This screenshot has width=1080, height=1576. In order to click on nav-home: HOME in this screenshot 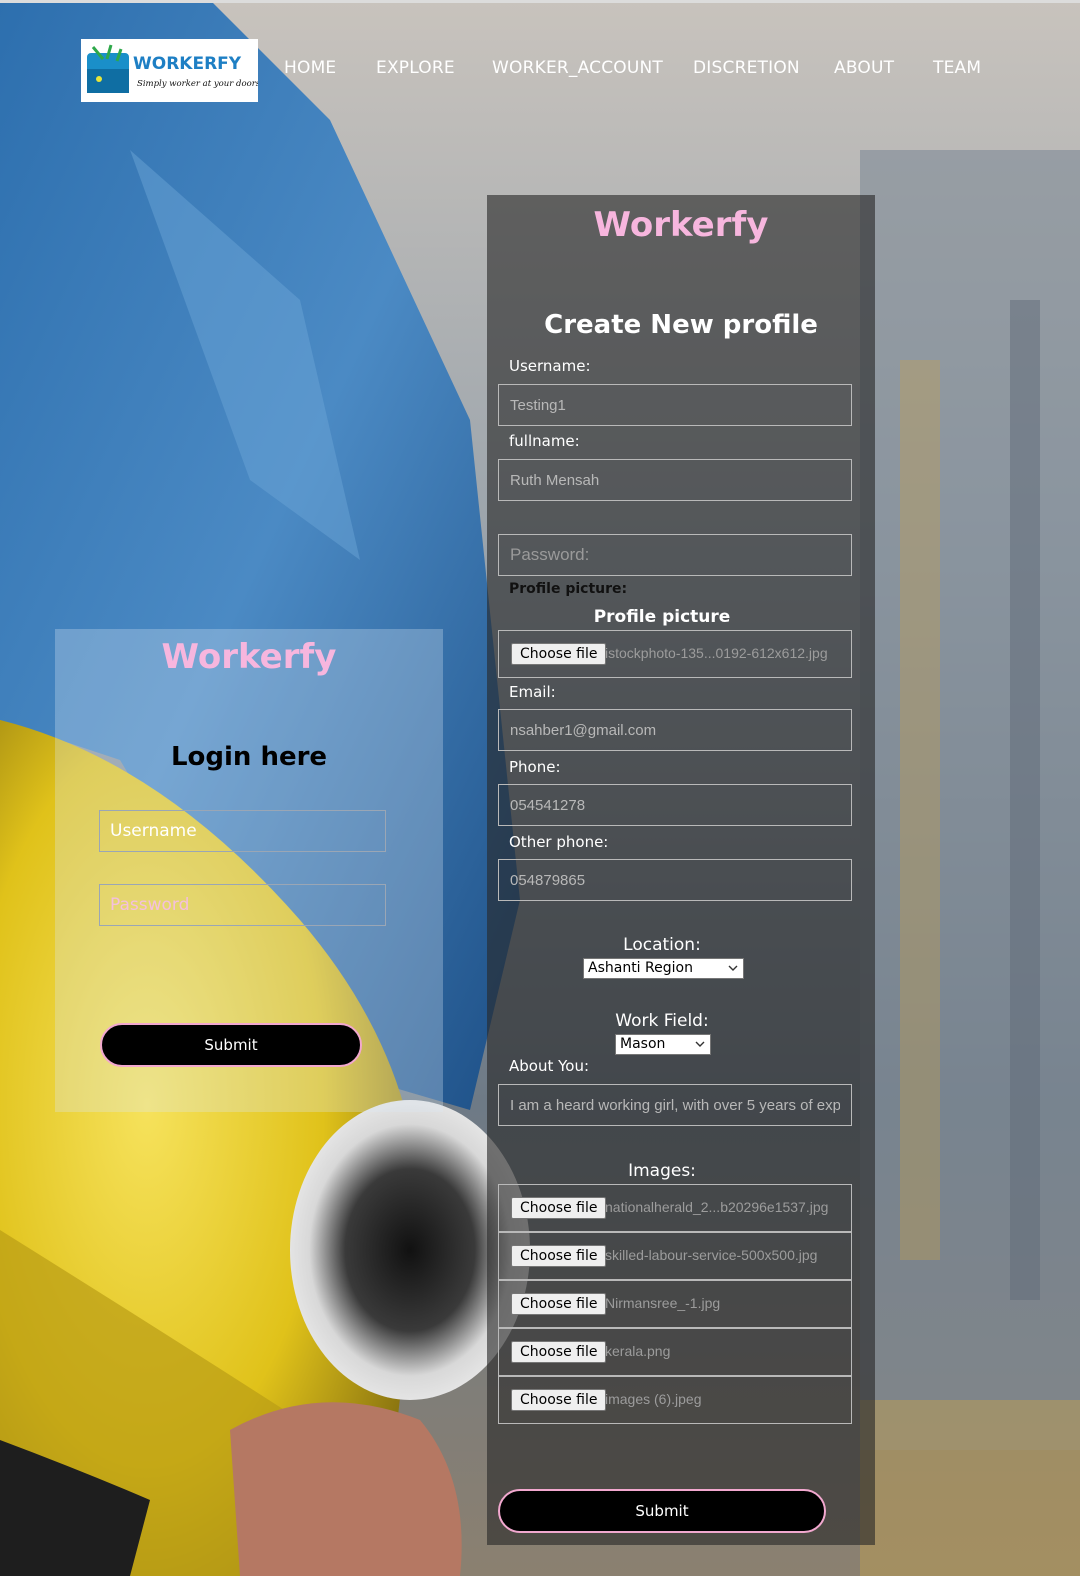, I will do `click(310, 68)`.